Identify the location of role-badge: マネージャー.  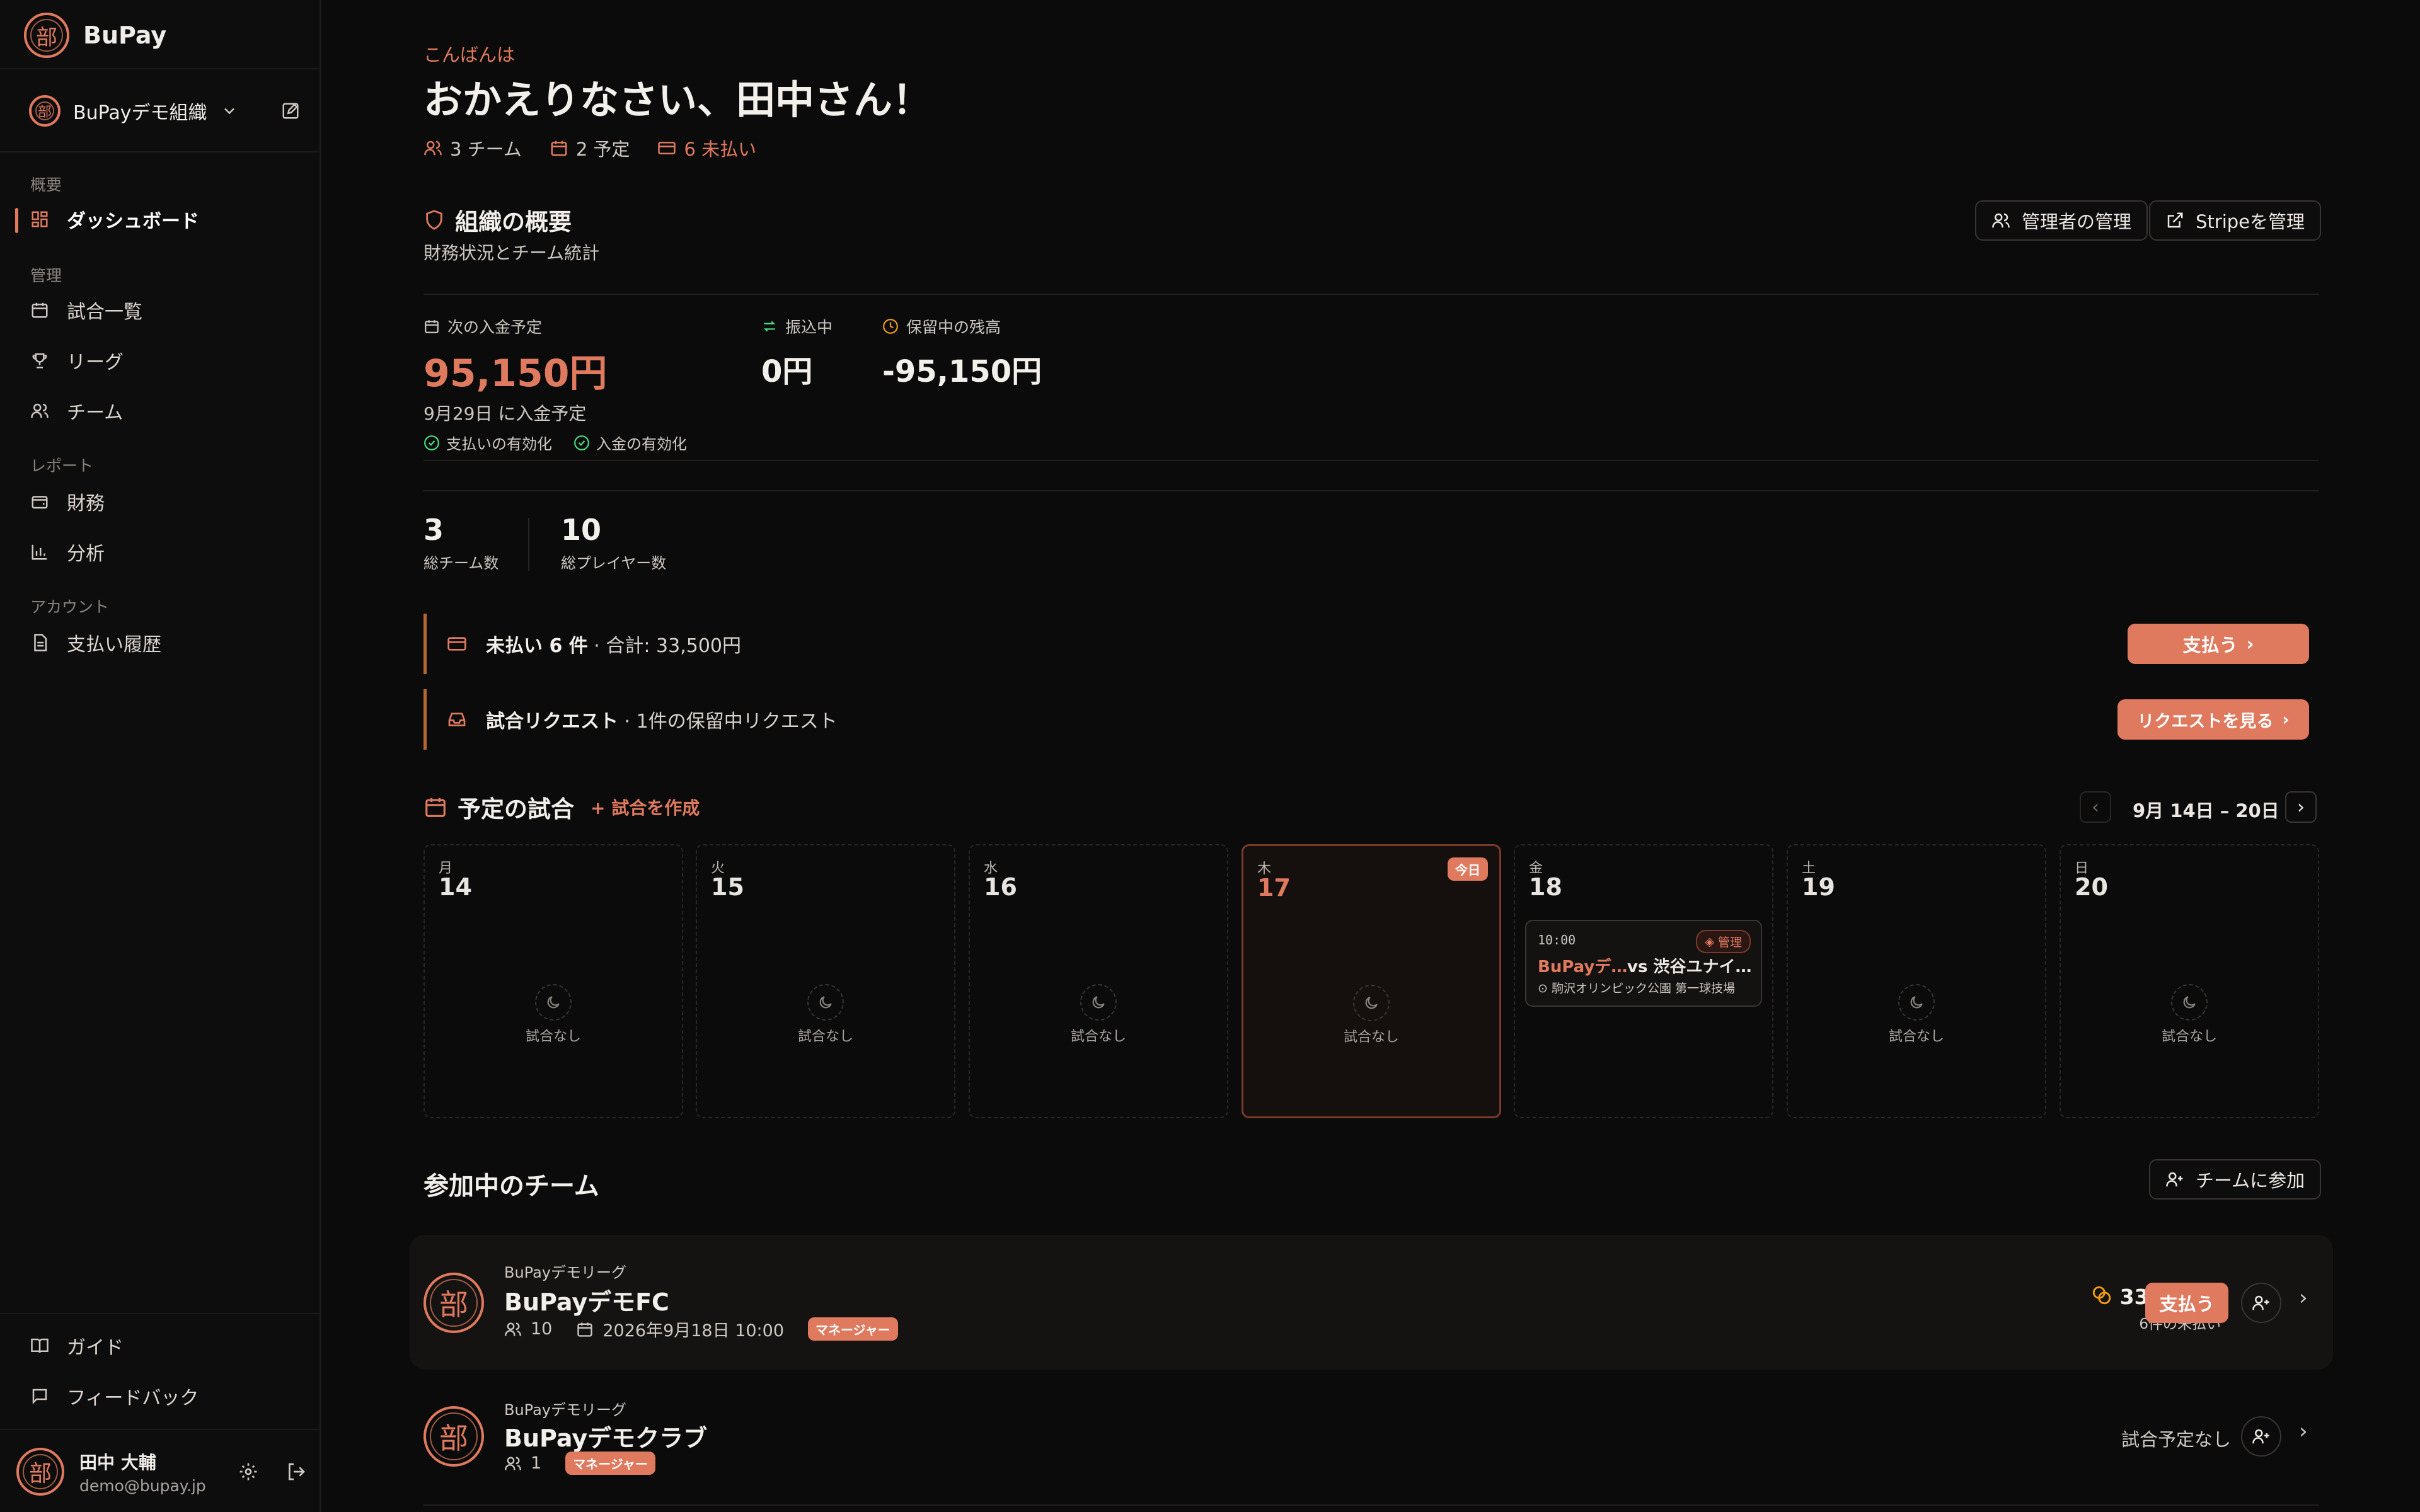
(610, 1463).